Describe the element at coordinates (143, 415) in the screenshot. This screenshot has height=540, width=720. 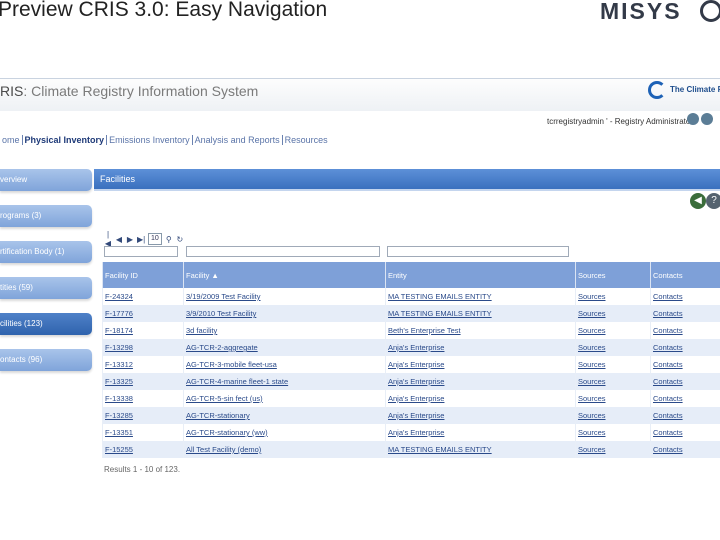
I see `facility-id-link: F-13285` at that location.